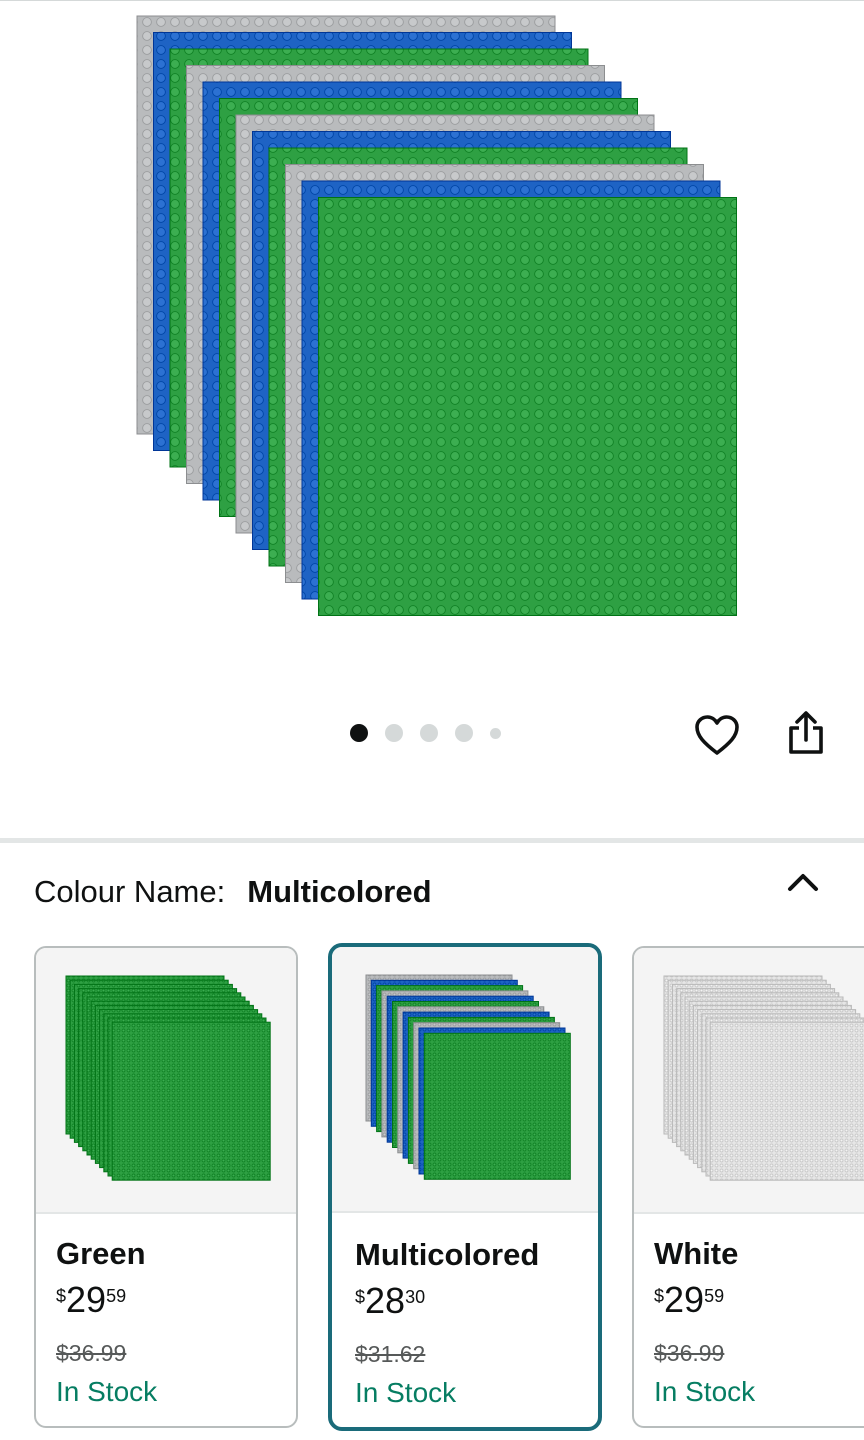 This screenshot has width=864, height=1440. What do you see at coordinates (339, 891) in the screenshot?
I see `colour-selected-value: Multicolored` at bounding box center [339, 891].